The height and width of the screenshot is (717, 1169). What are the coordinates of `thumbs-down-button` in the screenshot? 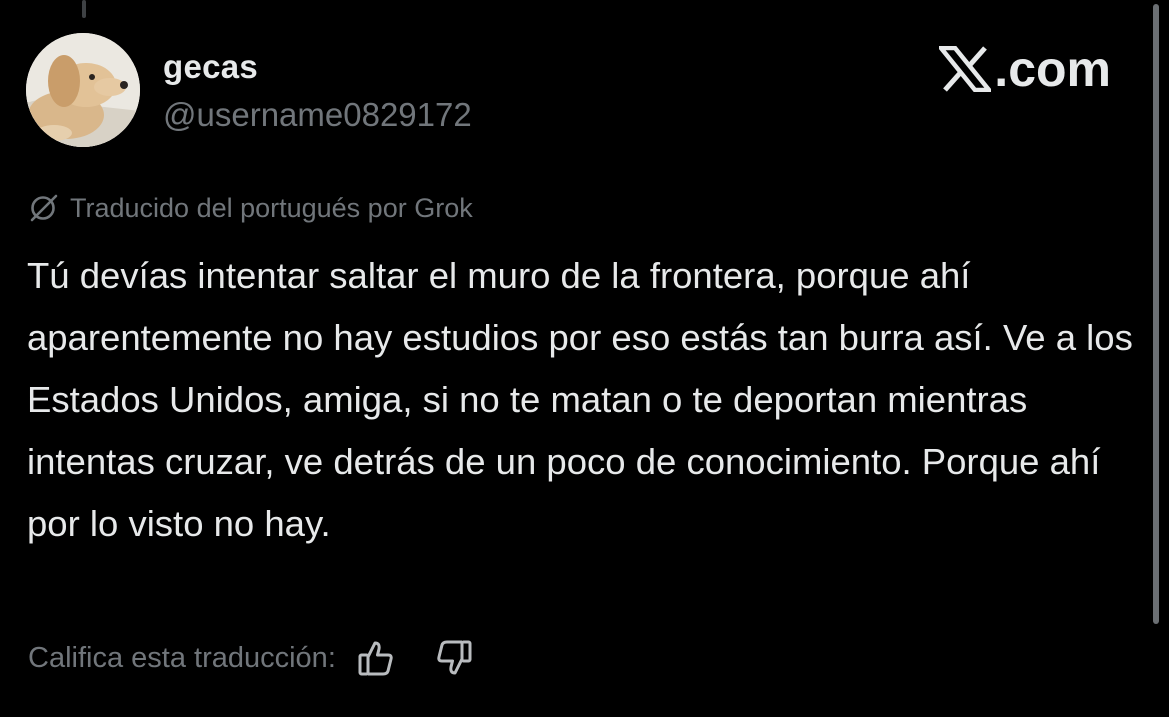 It's located at (454, 658).